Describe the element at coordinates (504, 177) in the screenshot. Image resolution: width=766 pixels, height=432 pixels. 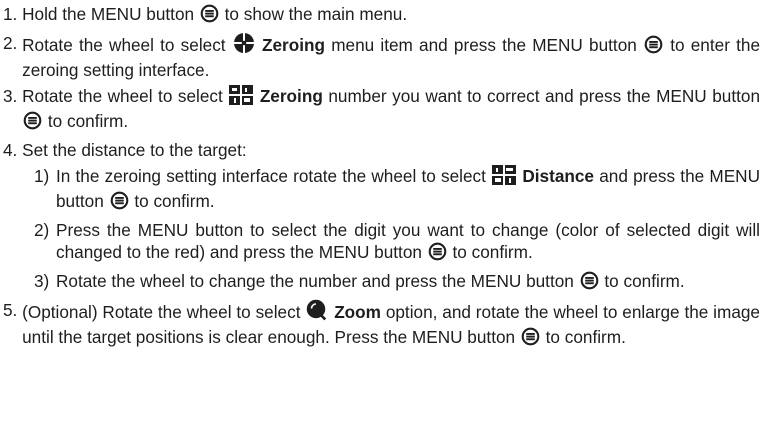
I see `distance-icon` at that location.